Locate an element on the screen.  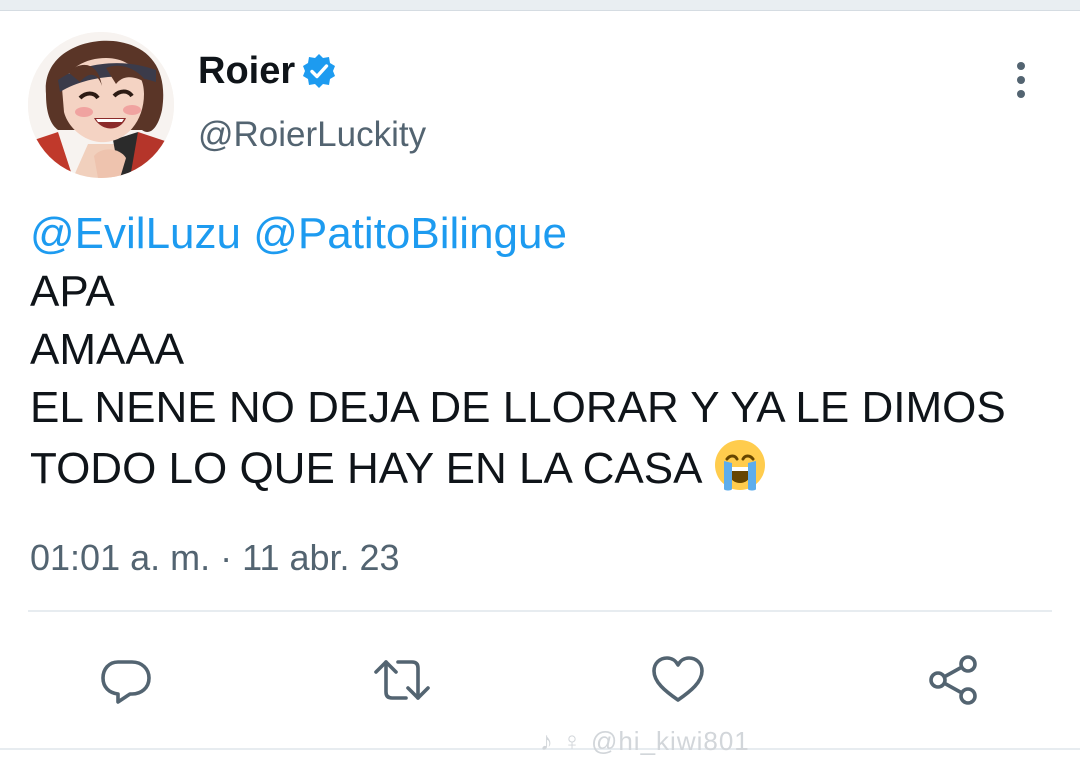
user-handle: @RoierLuckity is located at coordinates (312, 135).